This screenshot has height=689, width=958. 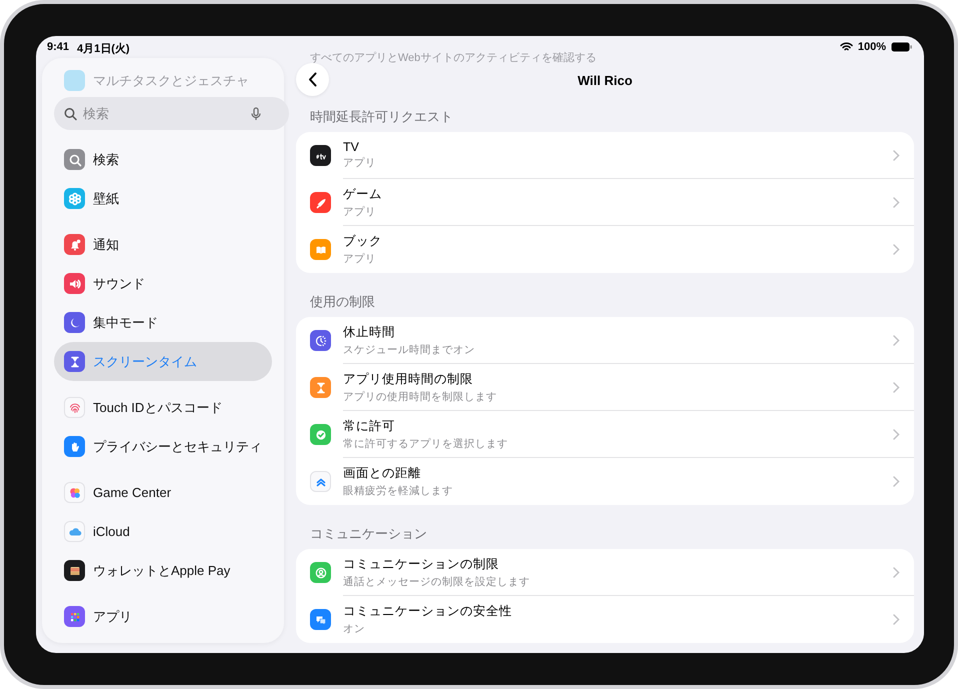 I want to click on hand-icon, so click(x=74, y=446).